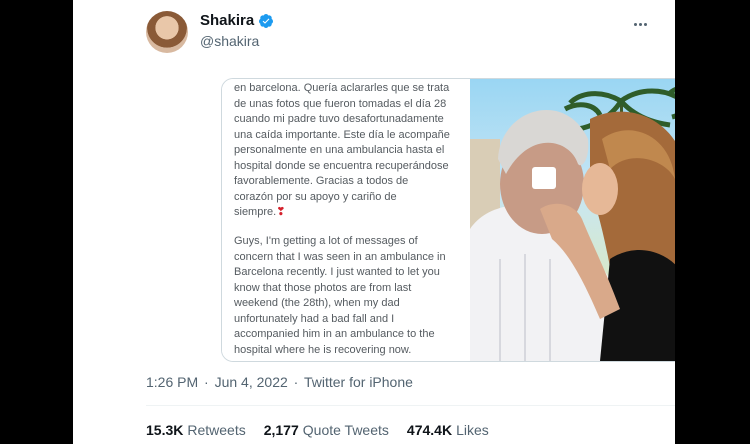  I want to click on handle: @shakira, so click(229, 41).